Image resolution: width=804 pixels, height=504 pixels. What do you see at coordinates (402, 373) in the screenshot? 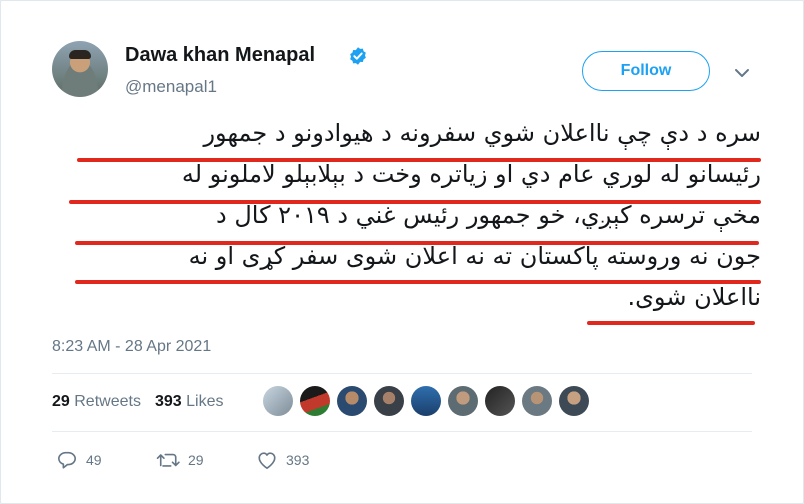
I see `divider-top` at bounding box center [402, 373].